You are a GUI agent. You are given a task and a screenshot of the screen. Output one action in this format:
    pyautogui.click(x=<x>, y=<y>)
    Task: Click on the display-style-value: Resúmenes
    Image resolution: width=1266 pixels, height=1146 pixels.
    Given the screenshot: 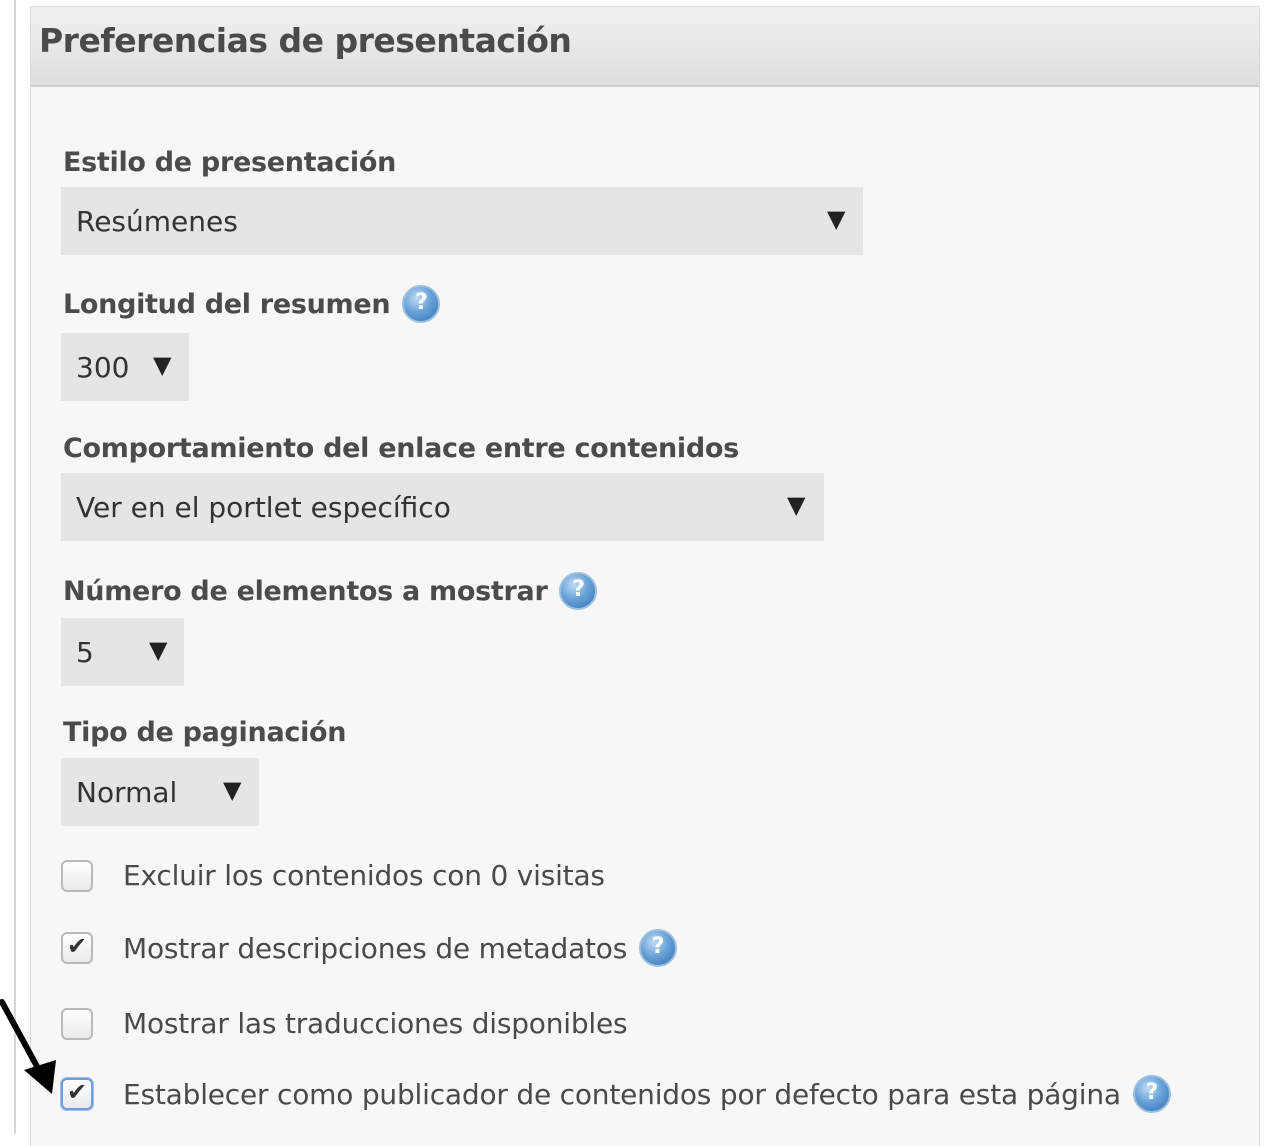 What is the action you would take?
    pyautogui.click(x=157, y=221)
    